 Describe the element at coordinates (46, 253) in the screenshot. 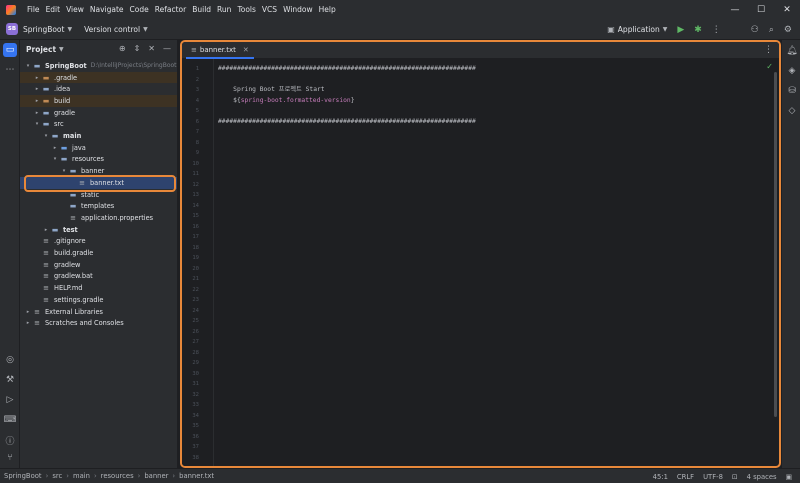

I see `file-icon: ≡` at that location.